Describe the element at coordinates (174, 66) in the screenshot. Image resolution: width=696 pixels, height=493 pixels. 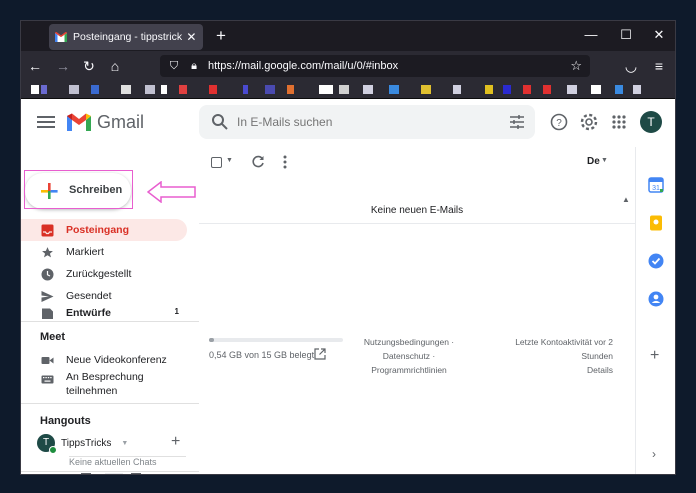
I see `shield-icon: ⛉` at that location.